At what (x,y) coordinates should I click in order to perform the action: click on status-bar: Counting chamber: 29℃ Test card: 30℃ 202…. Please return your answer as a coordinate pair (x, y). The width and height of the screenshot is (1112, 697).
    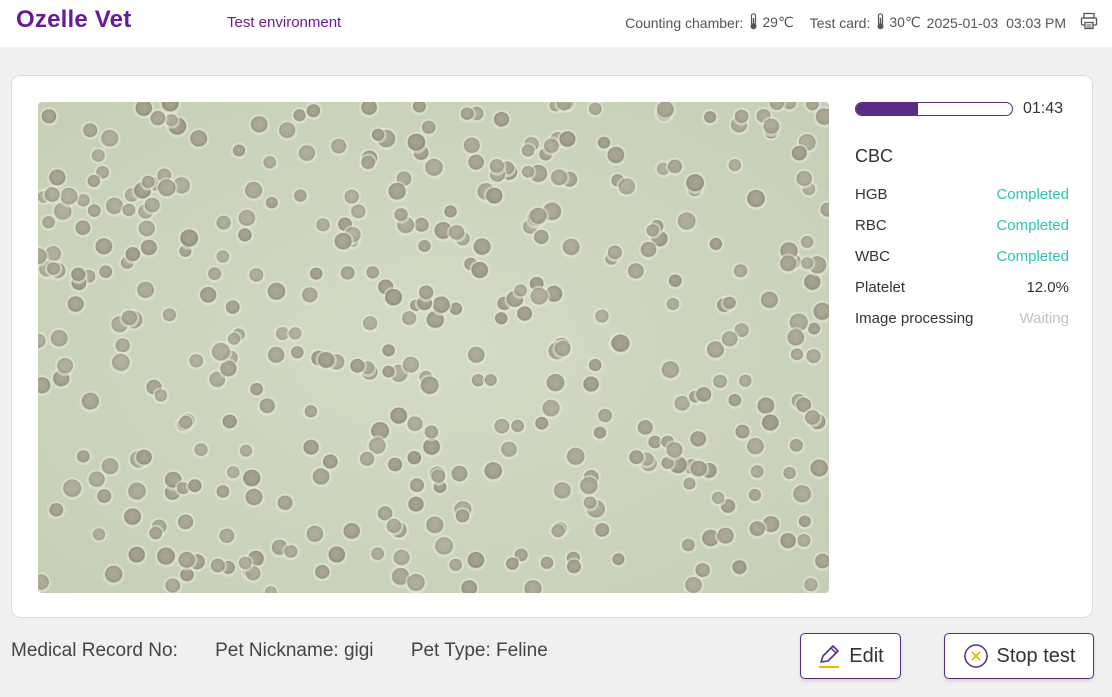
    Looking at the image, I should click on (861, 22).